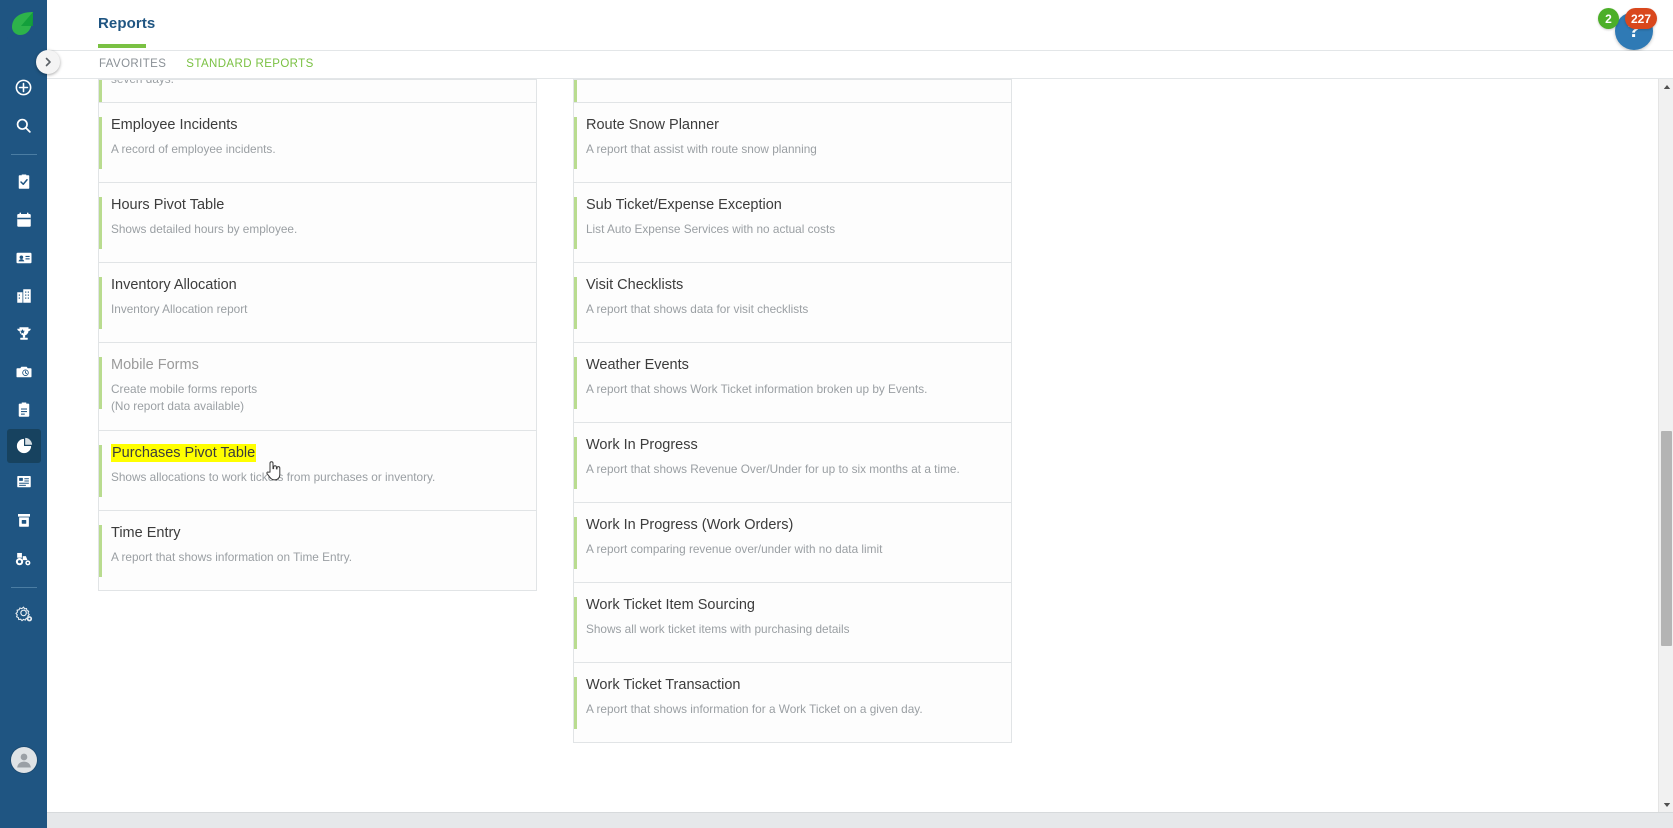 The height and width of the screenshot is (828, 1673). What do you see at coordinates (670, 605) in the screenshot?
I see `report-title: Work Ticket Item Sourcing` at bounding box center [670, 605].